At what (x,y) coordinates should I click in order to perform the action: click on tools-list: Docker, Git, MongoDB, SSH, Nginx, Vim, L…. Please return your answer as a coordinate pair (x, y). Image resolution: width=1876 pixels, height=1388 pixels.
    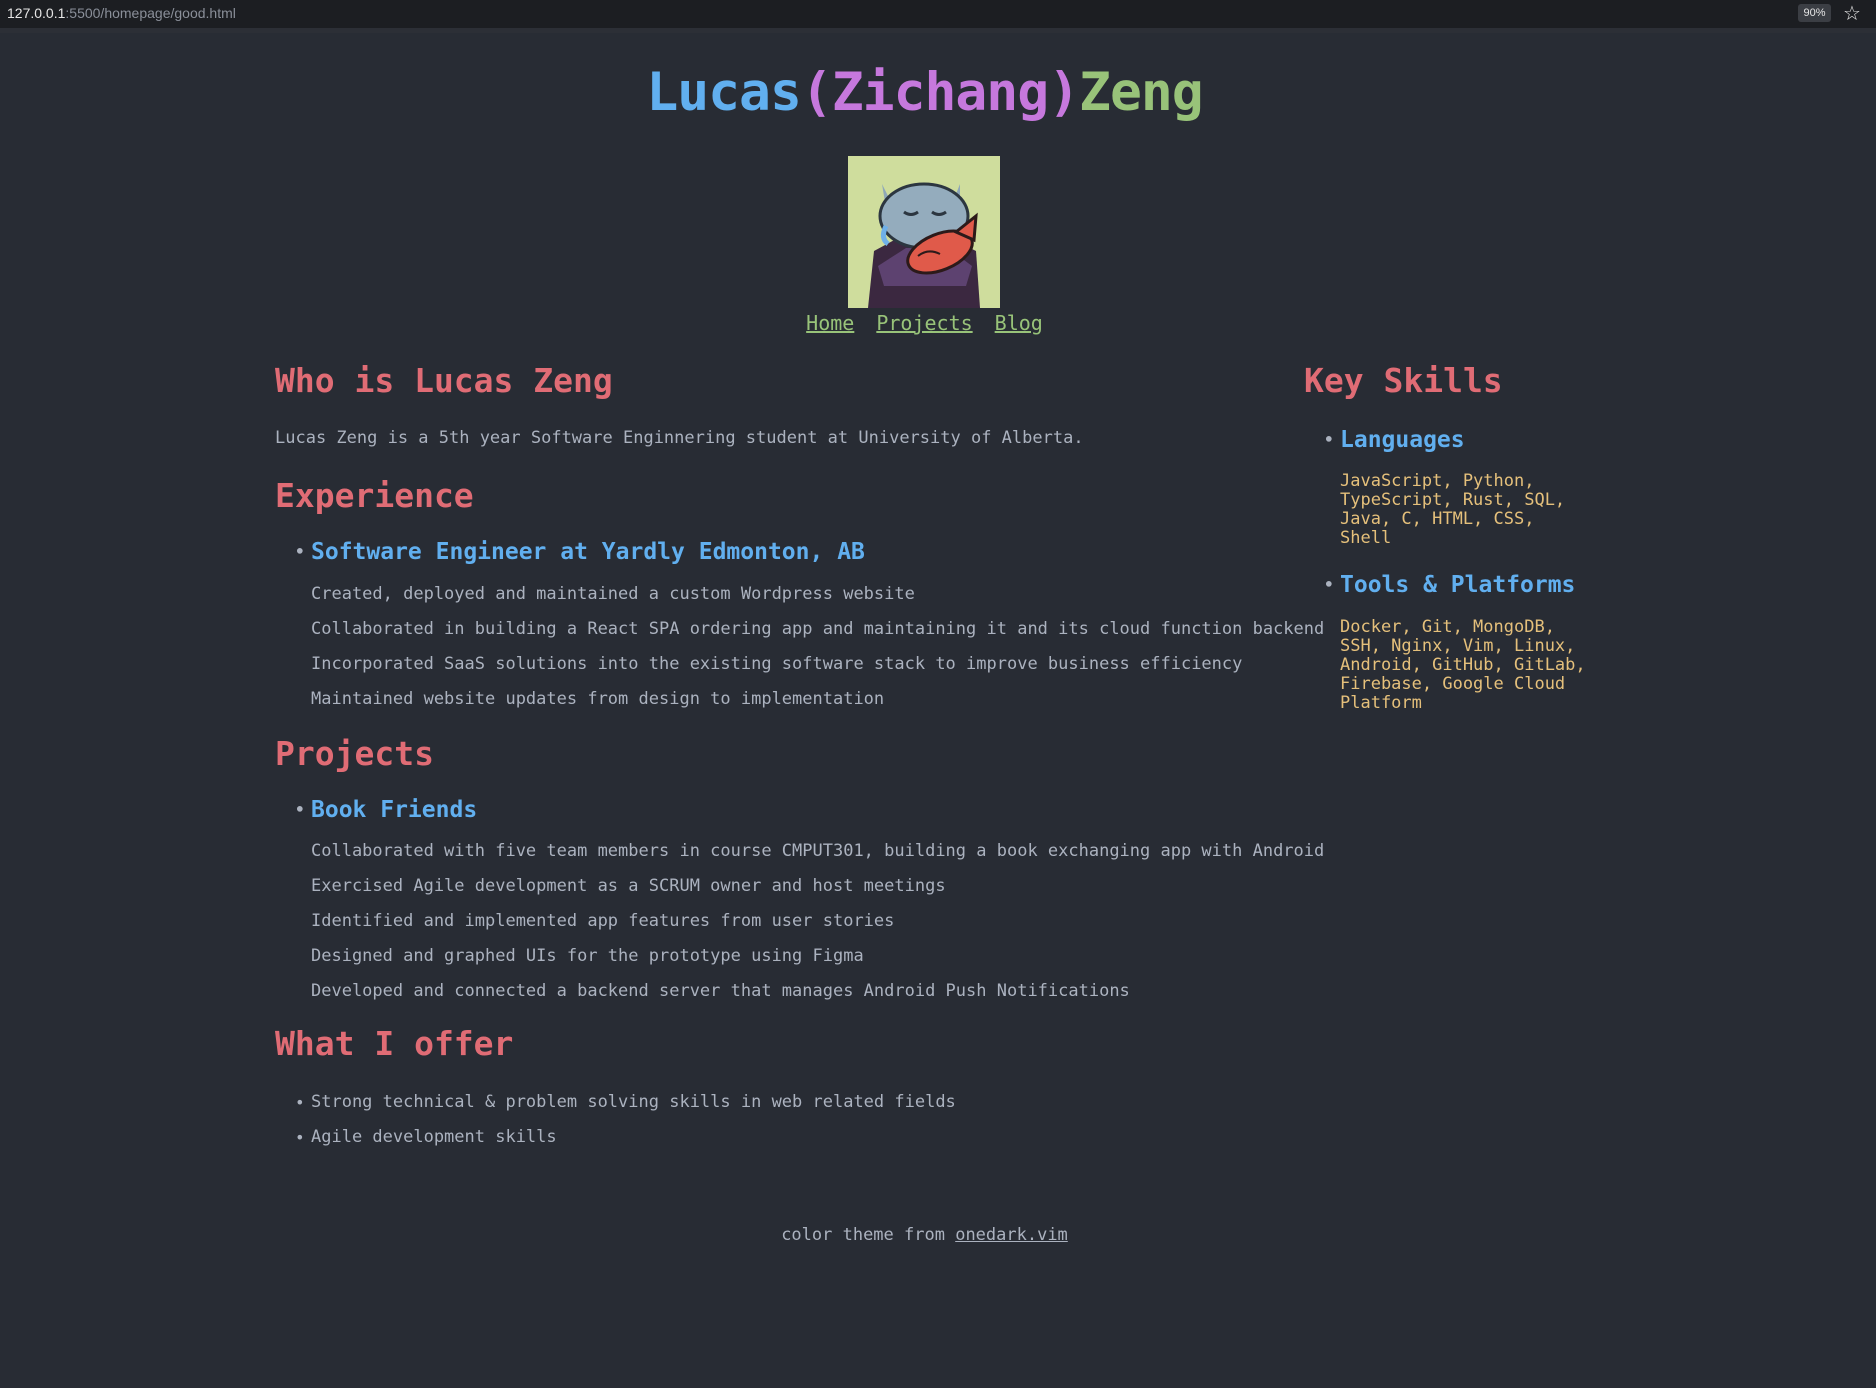
    Looking at the image, I should click on (1454, 665).